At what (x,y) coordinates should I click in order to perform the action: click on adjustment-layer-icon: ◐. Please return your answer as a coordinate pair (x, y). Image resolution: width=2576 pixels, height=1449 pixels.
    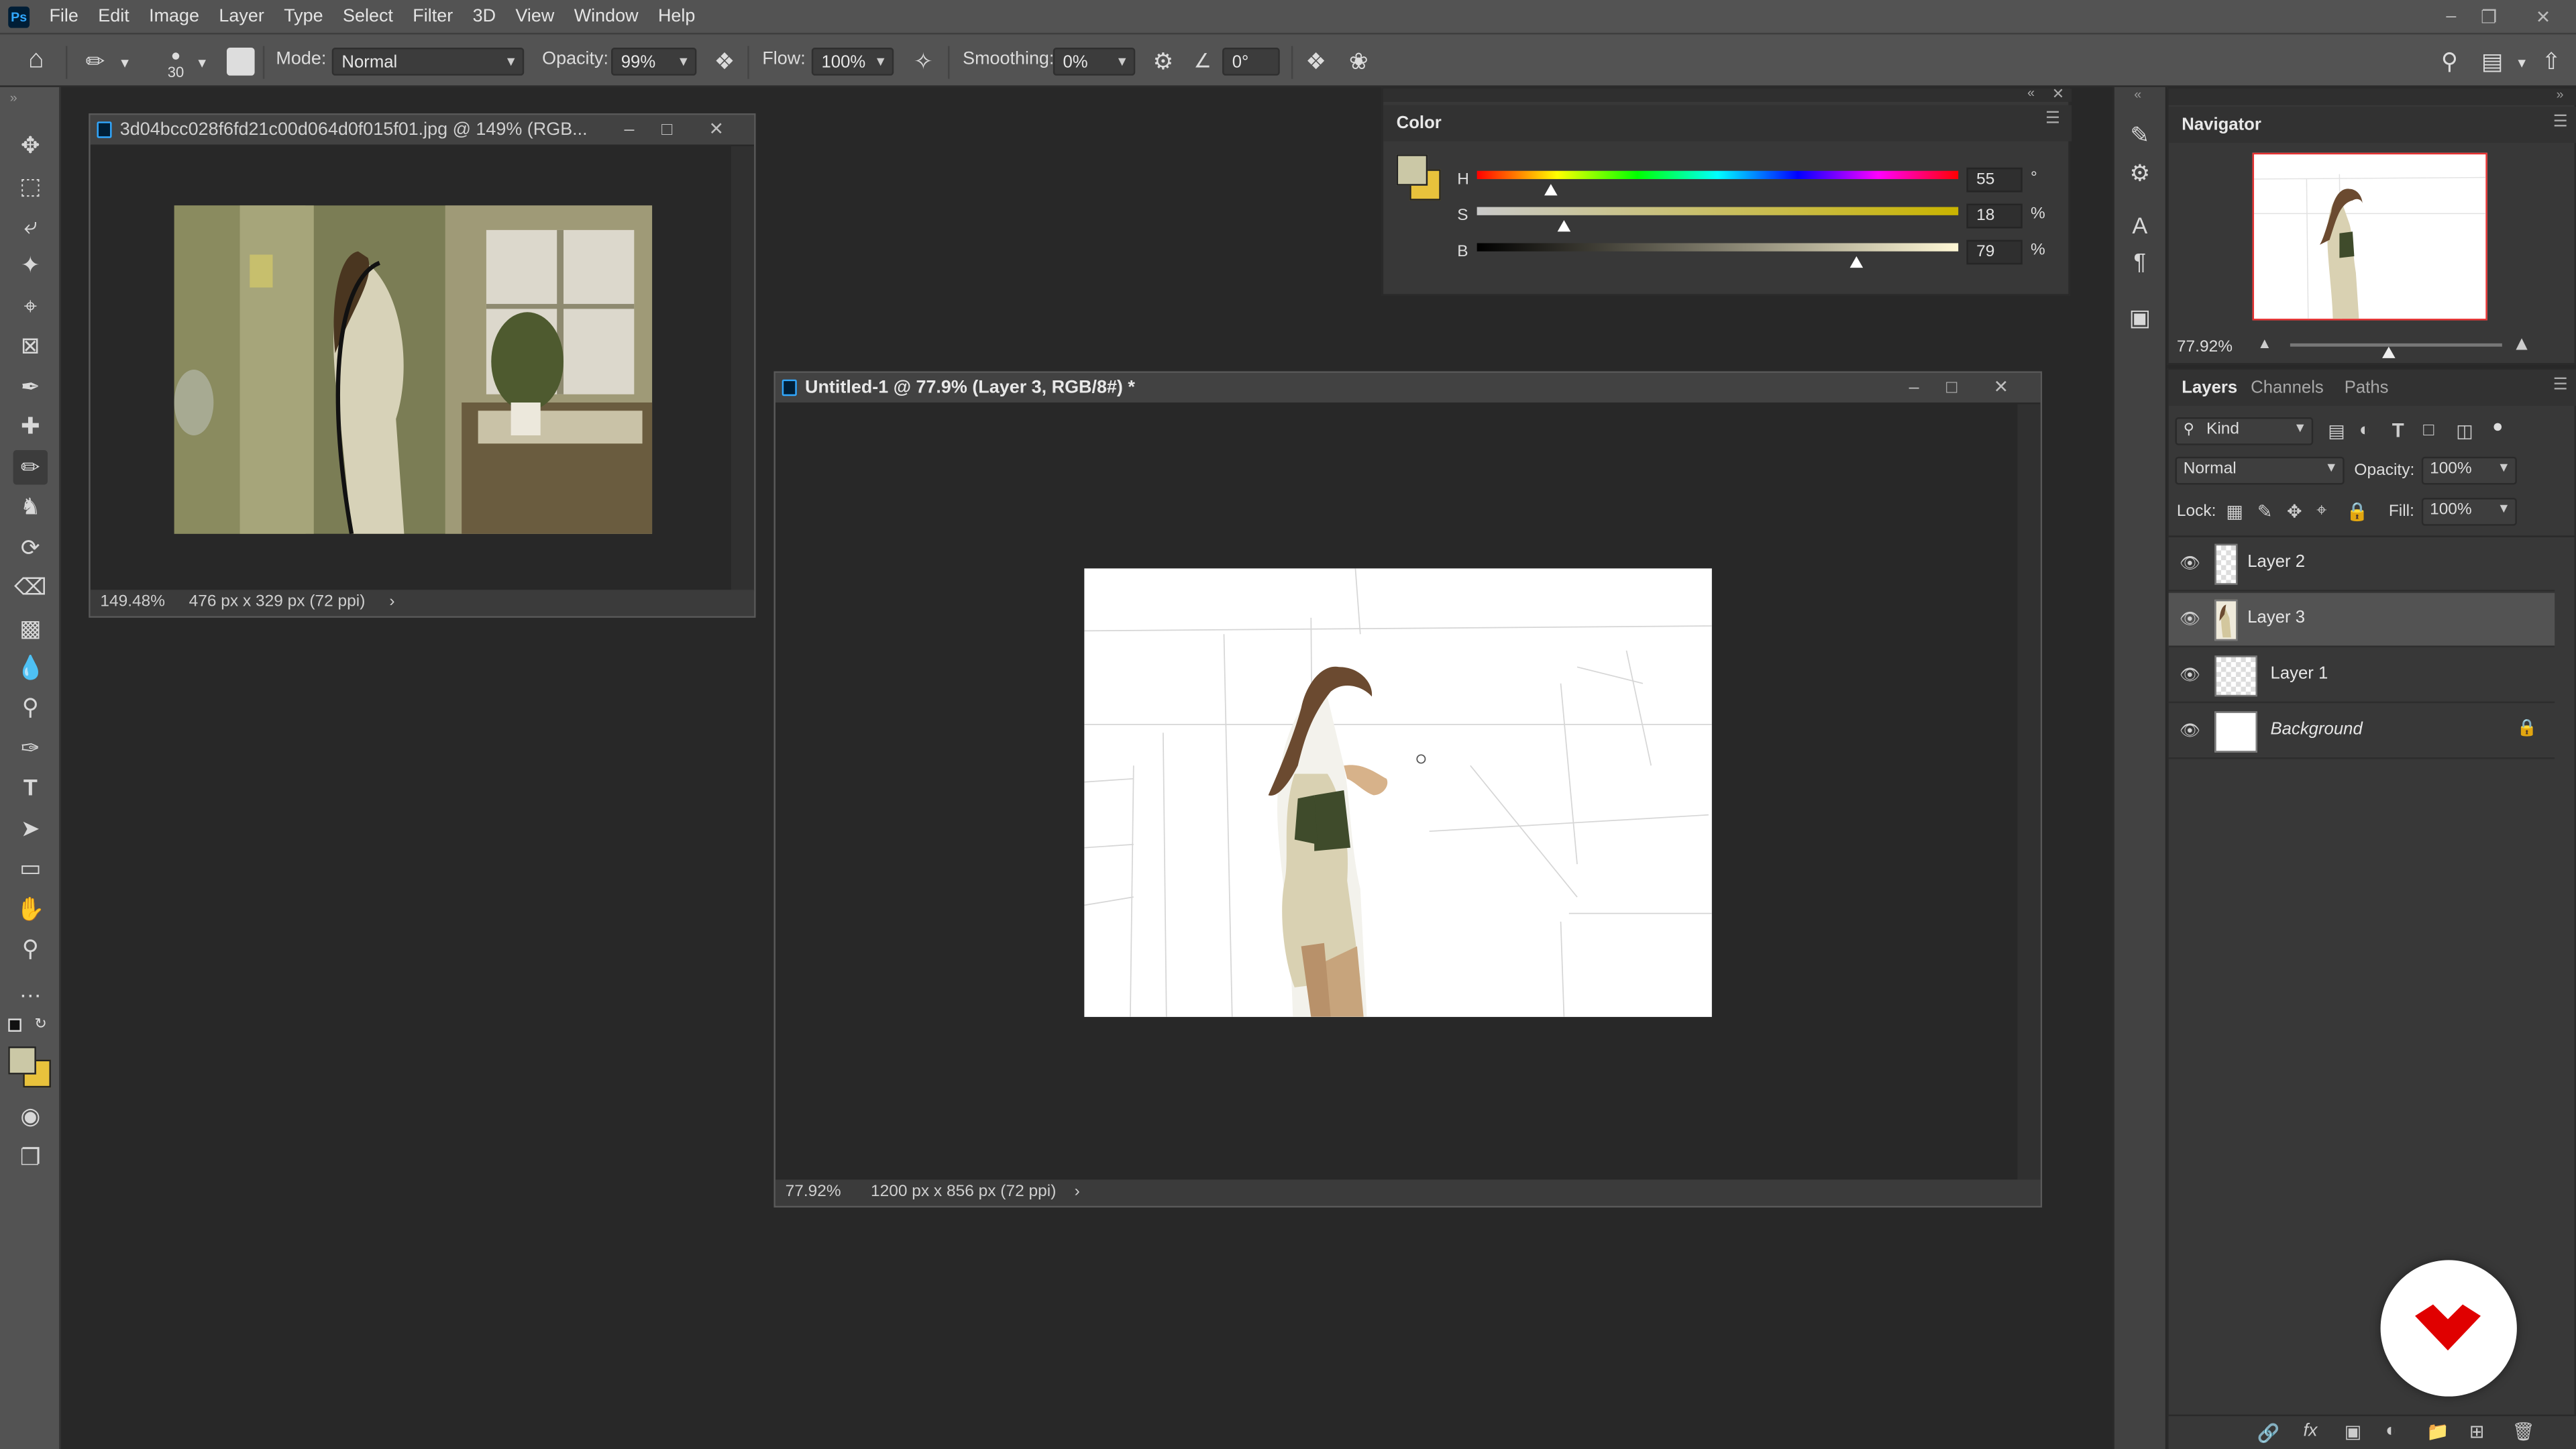
    Looking at the image, I should click on (2390, 1430).